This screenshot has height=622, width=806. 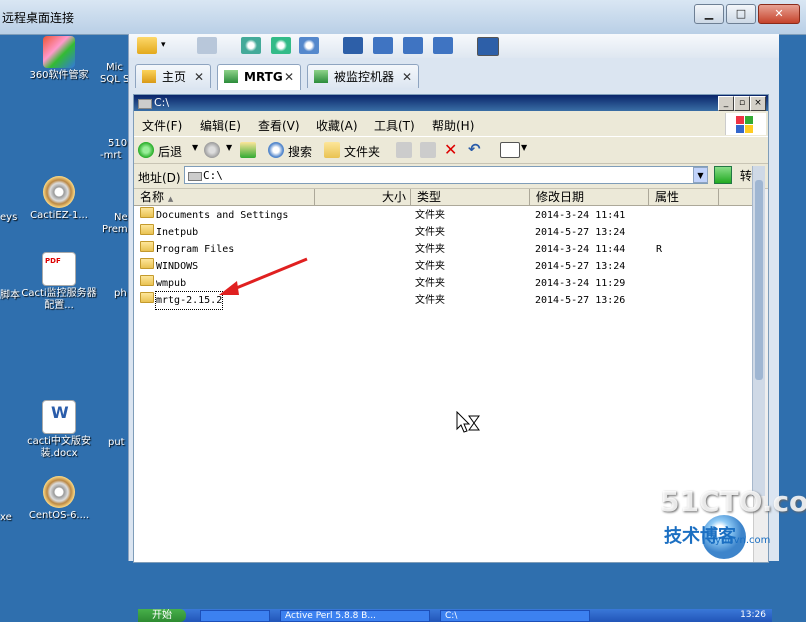 I want to click on connect-icon, so click(x=281, y=45).